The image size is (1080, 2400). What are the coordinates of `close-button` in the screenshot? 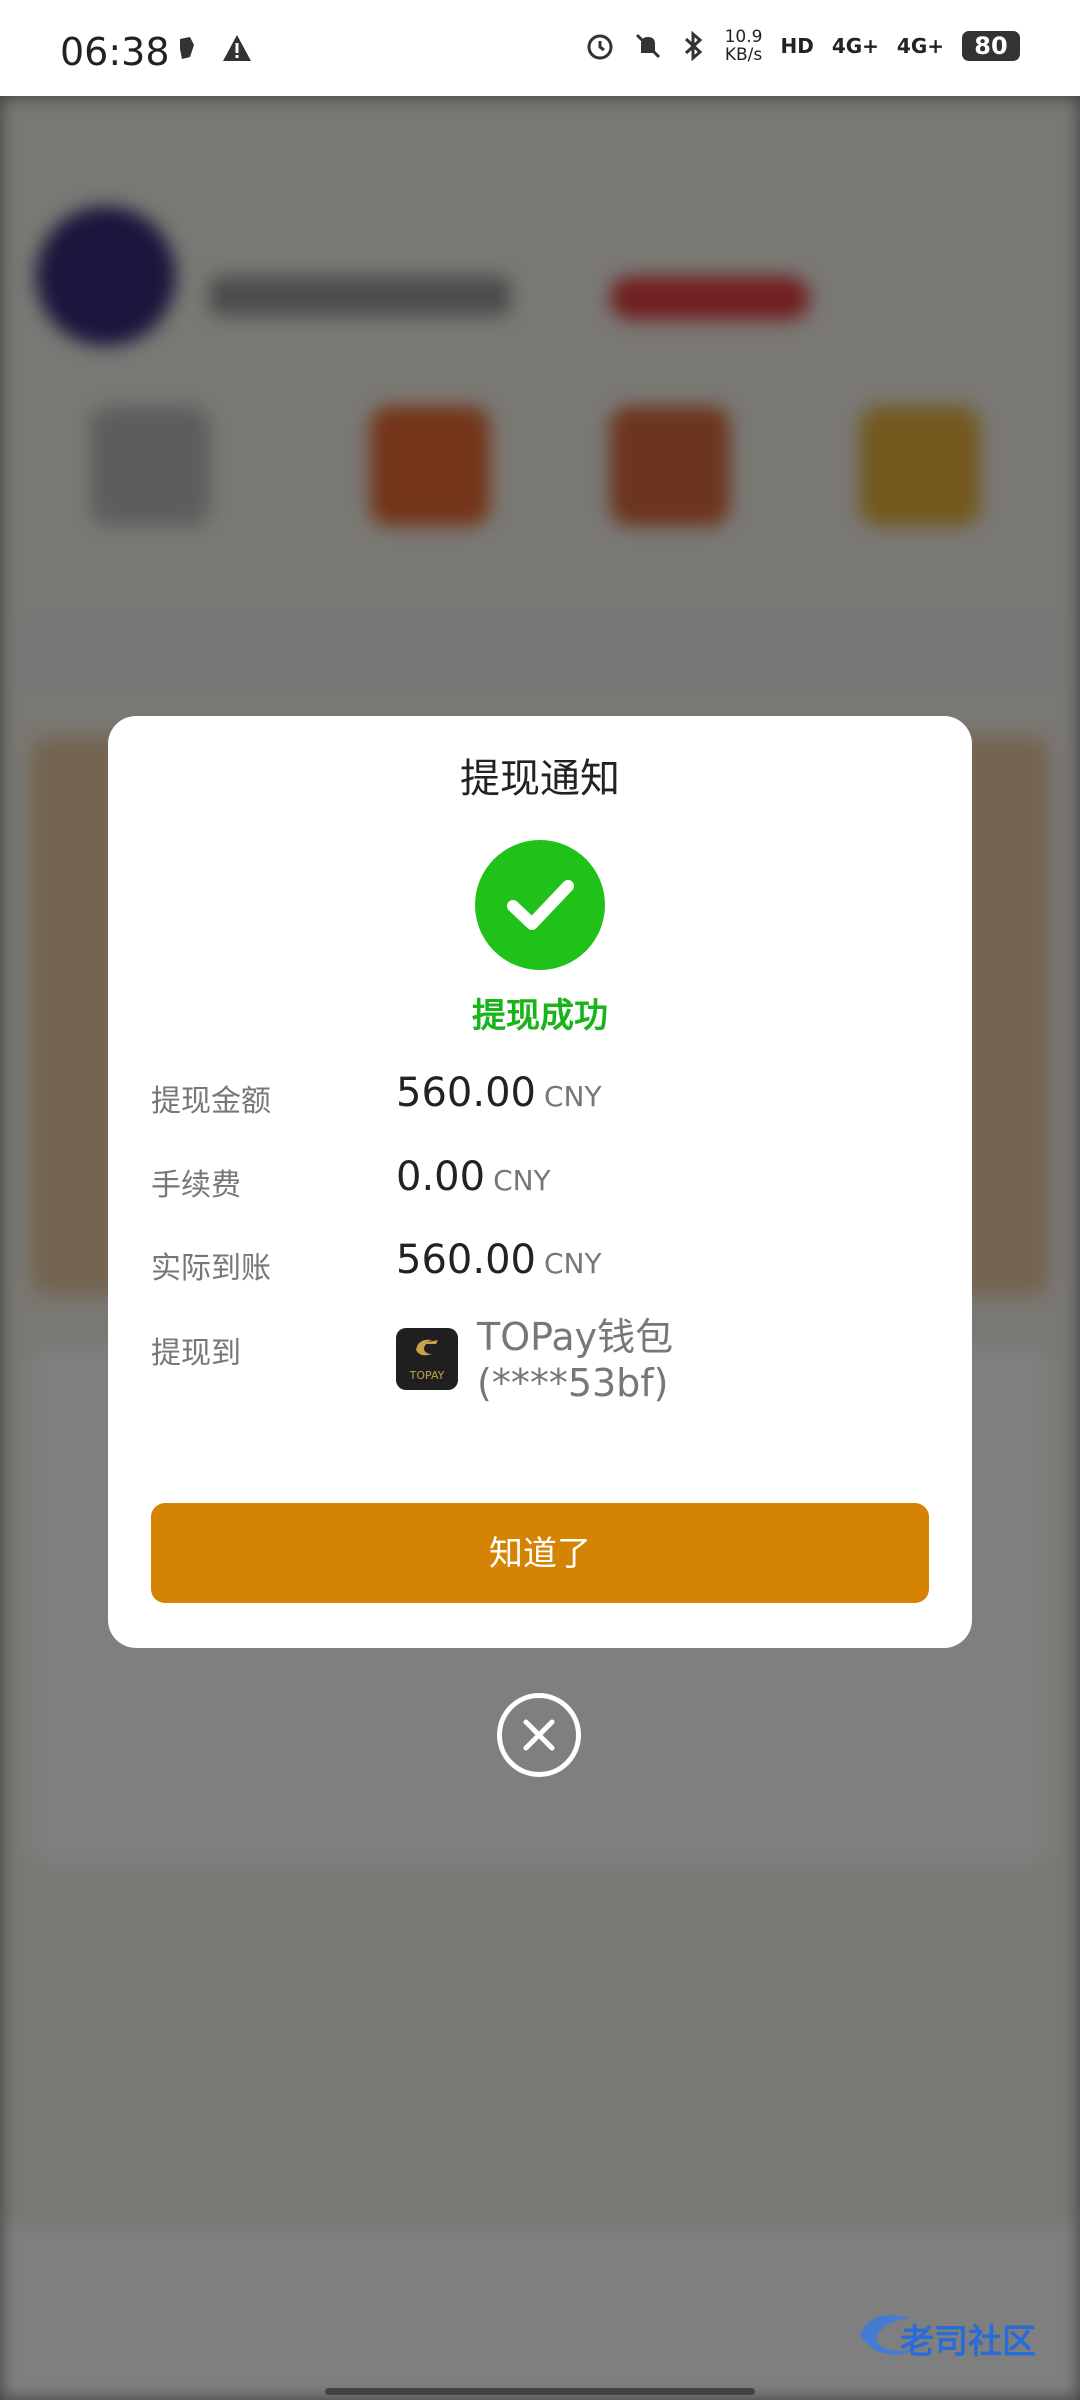 It's located at (539, 1735).